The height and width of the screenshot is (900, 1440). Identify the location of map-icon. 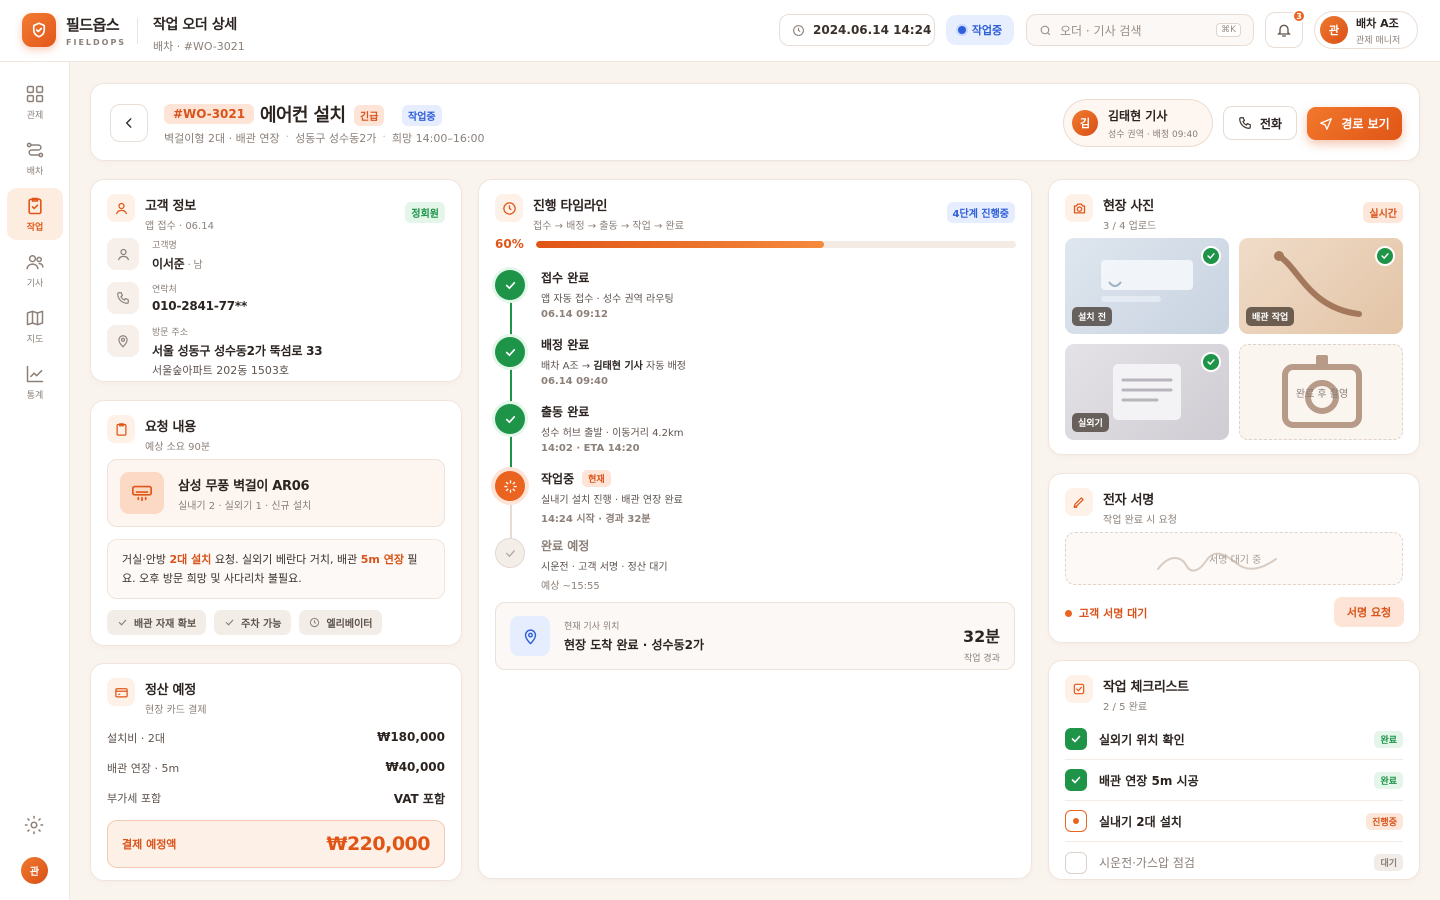
(35, 318).